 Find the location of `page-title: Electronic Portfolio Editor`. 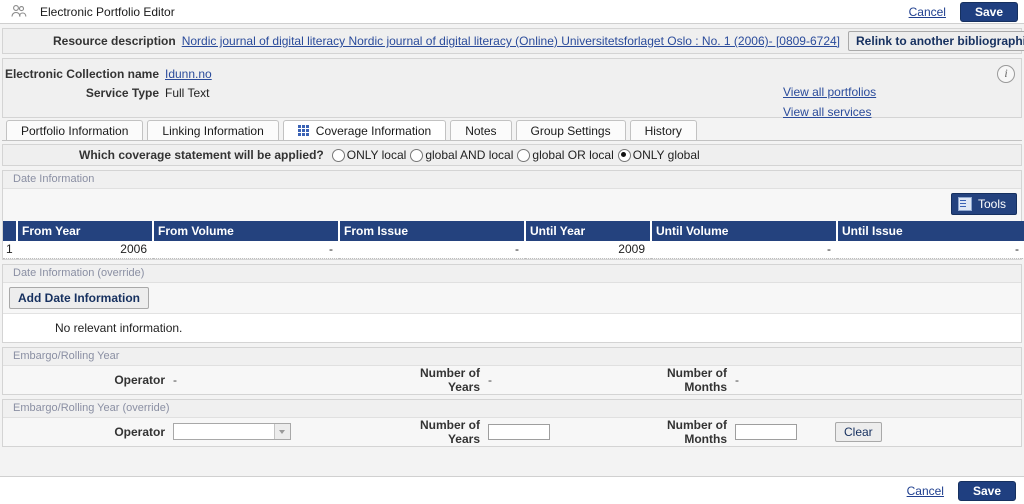

page-title: Electronic Portfolio Editor is located at coordinates (107, 11).